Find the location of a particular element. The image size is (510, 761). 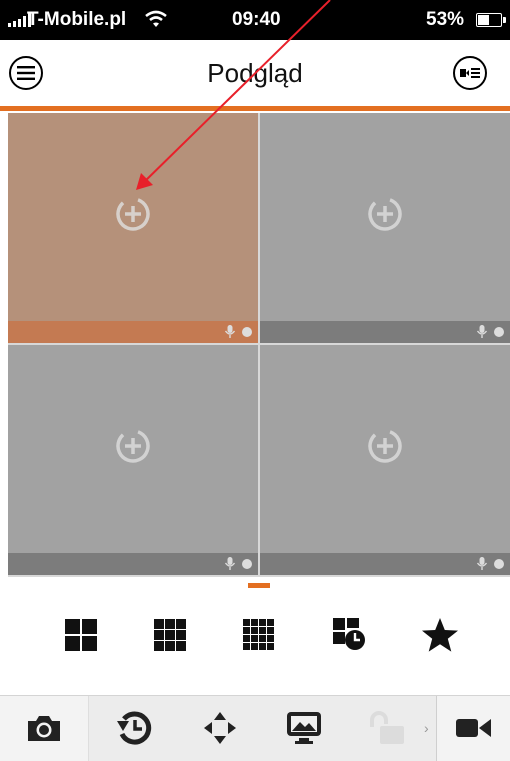

header: Podgląd is located at coordinates (255, 73).